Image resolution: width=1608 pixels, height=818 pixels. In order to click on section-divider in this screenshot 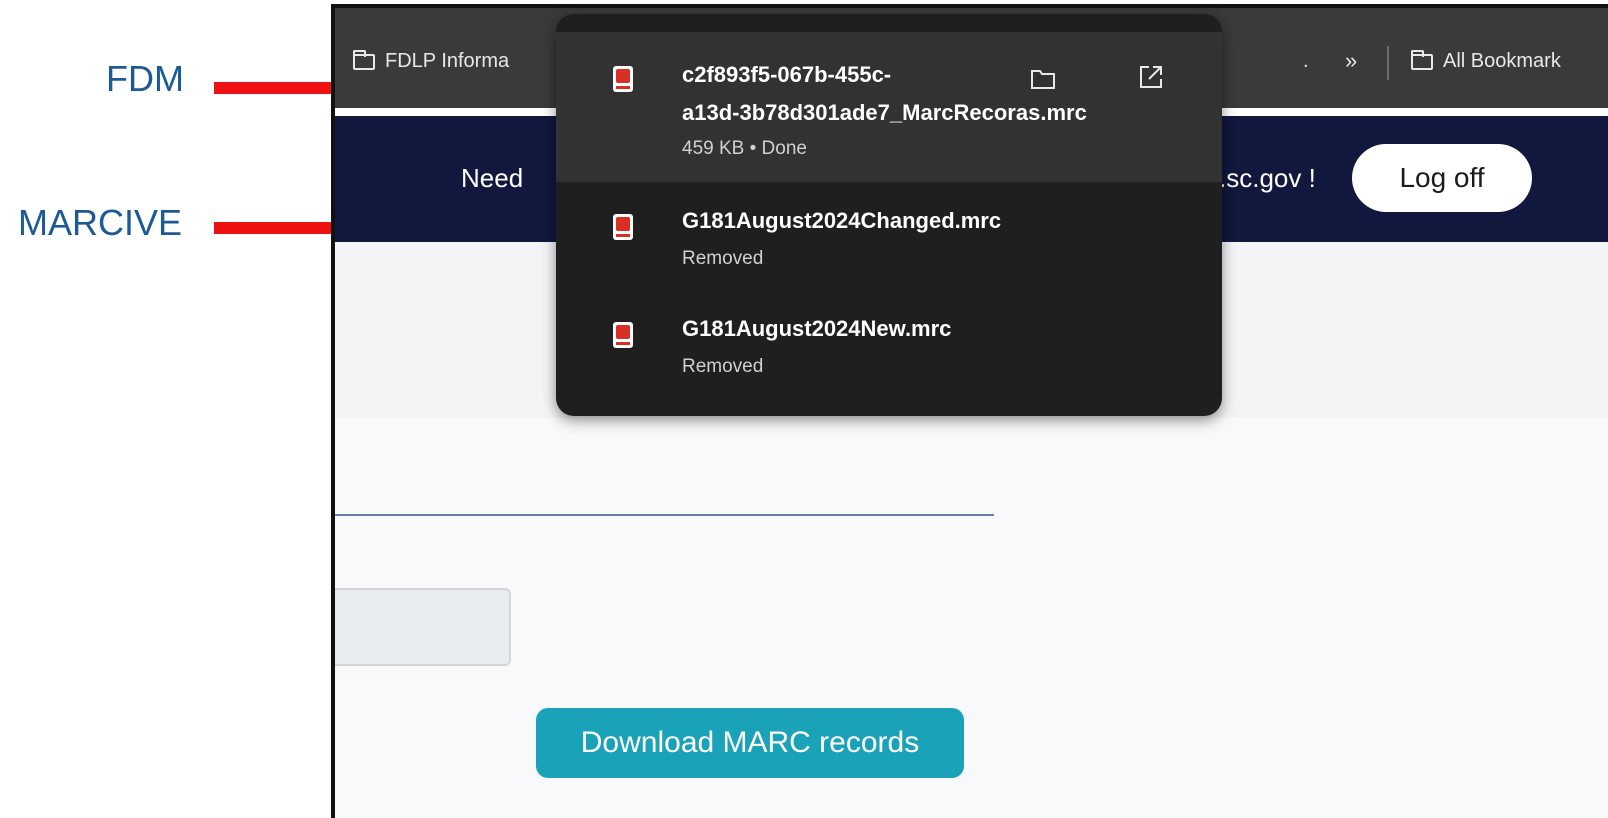, I will do `click(664, 515)`.